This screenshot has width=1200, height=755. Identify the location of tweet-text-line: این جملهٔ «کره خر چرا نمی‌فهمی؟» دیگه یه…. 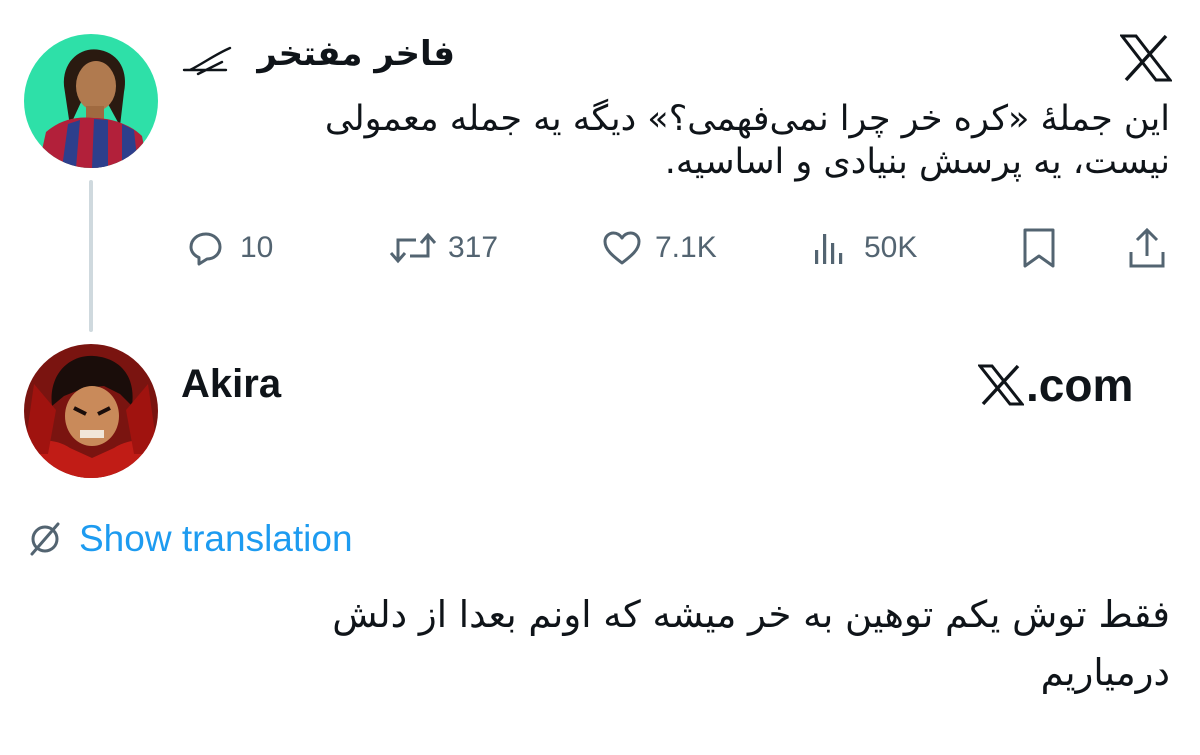
(747, 119).